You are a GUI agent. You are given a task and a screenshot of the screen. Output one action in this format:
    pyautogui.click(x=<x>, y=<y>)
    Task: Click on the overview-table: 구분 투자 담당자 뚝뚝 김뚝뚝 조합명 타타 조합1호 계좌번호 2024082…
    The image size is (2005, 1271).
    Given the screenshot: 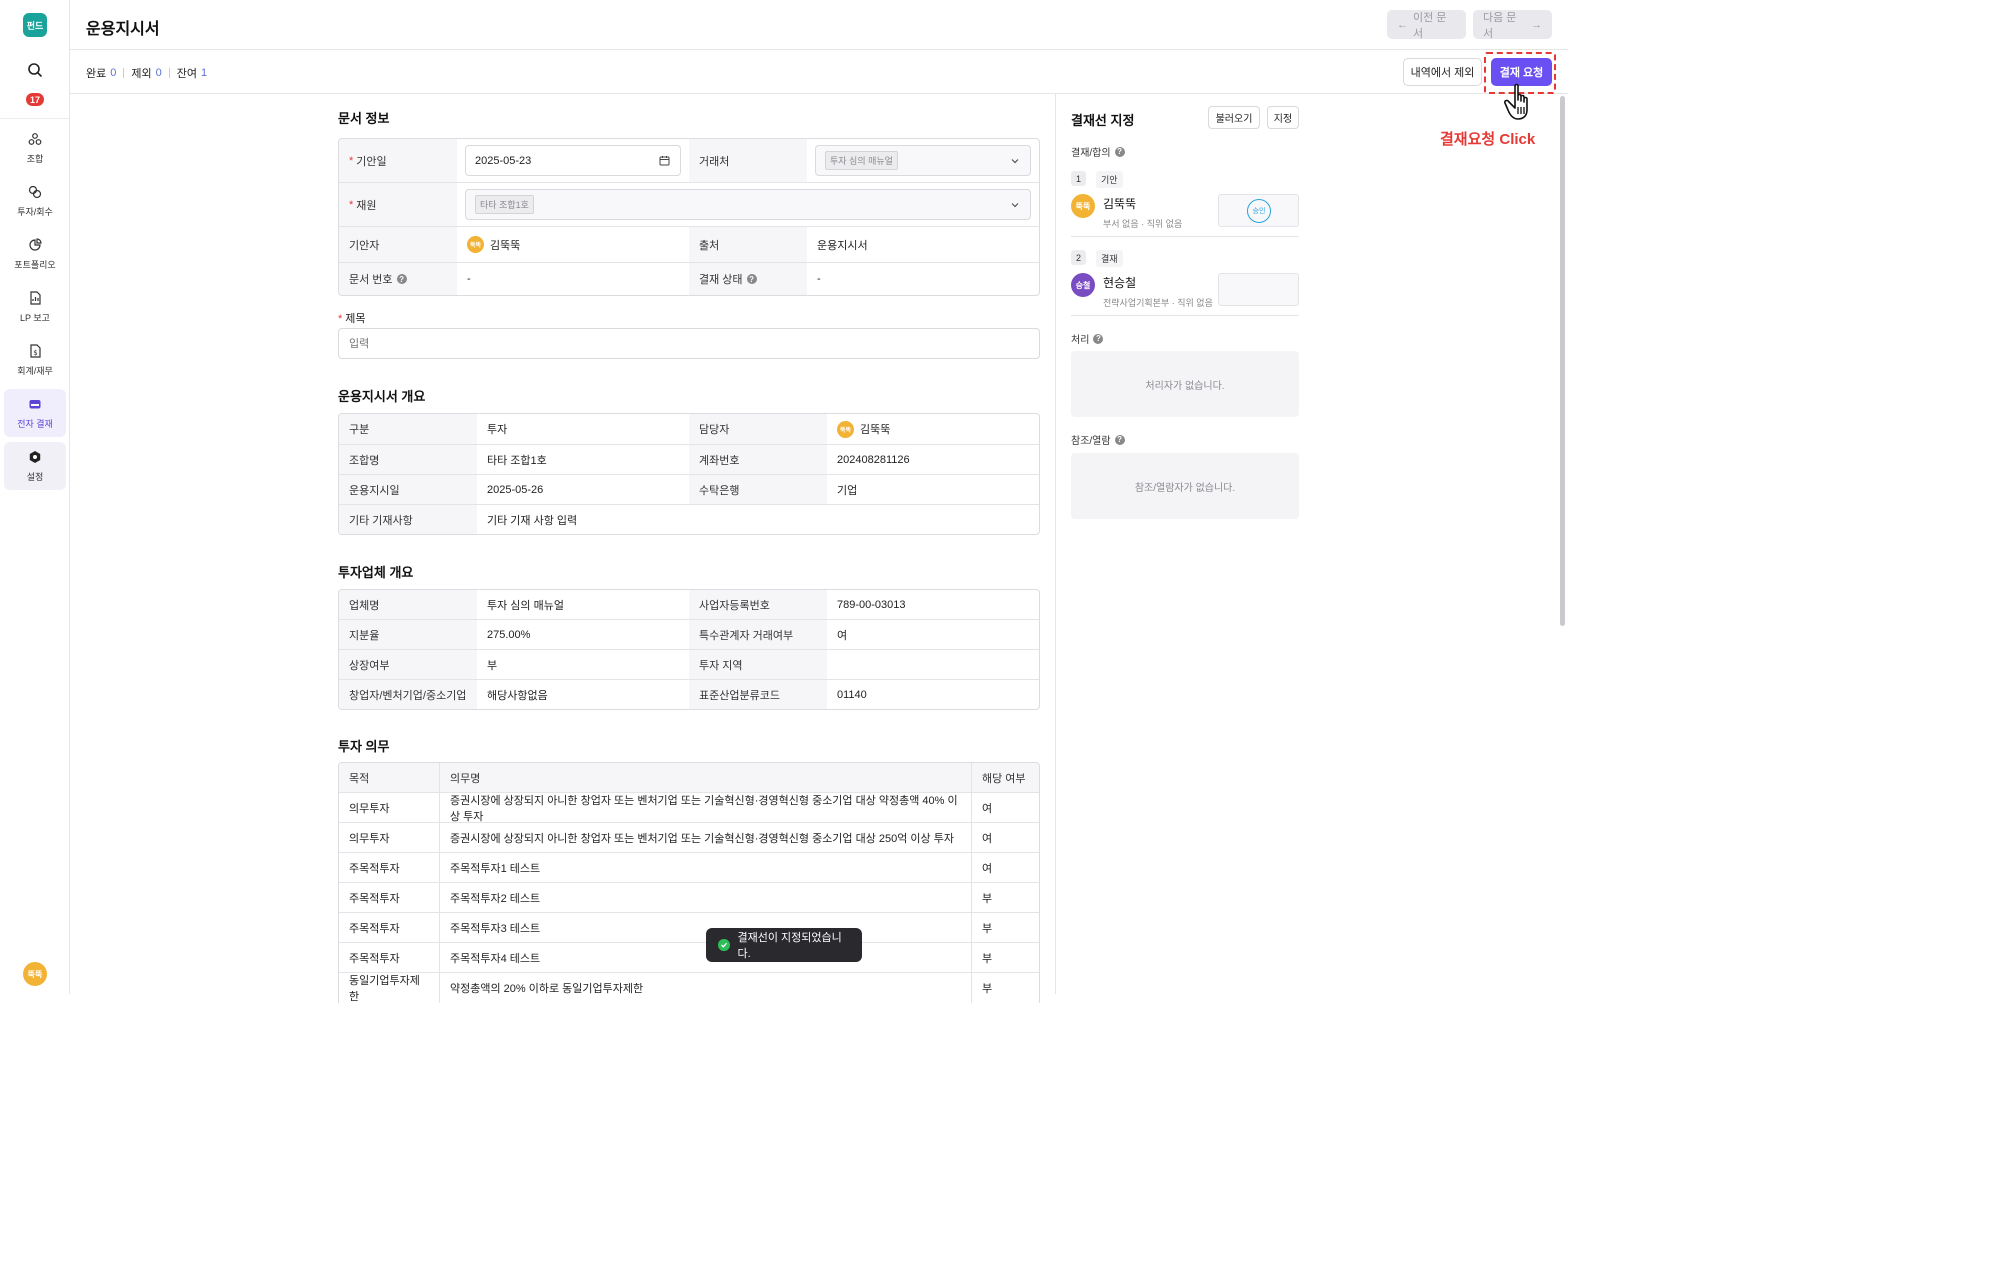 What is the action you would take?
    pyautogui.click(x=689, y=474)
    